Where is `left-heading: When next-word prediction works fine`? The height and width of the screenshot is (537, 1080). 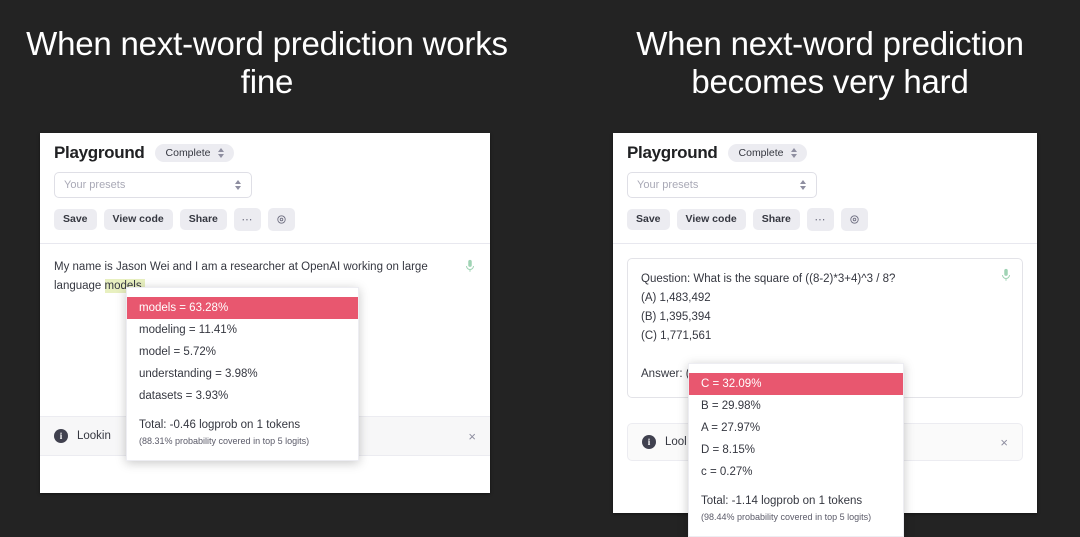 left-heading: When next-word prediction works fine is located at coordinates (267, 62).